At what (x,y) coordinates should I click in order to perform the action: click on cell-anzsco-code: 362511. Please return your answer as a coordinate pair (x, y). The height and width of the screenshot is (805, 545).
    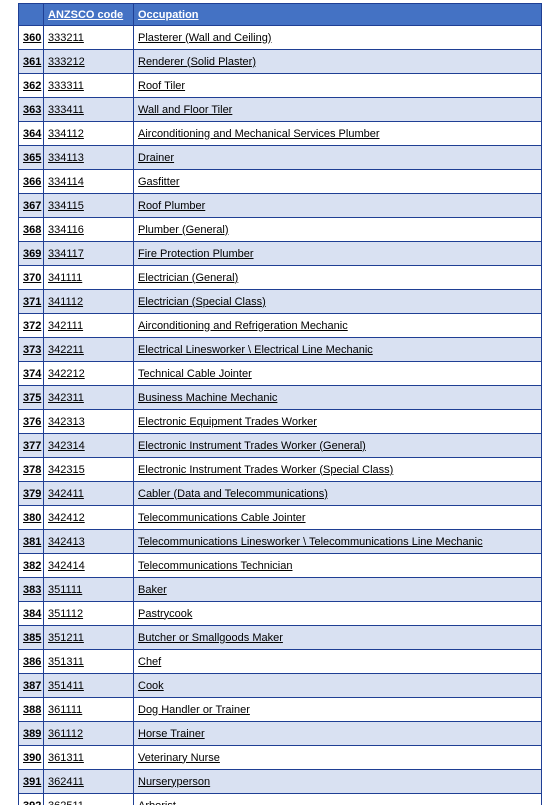
    Looking at the image, I should click on (88, 799).